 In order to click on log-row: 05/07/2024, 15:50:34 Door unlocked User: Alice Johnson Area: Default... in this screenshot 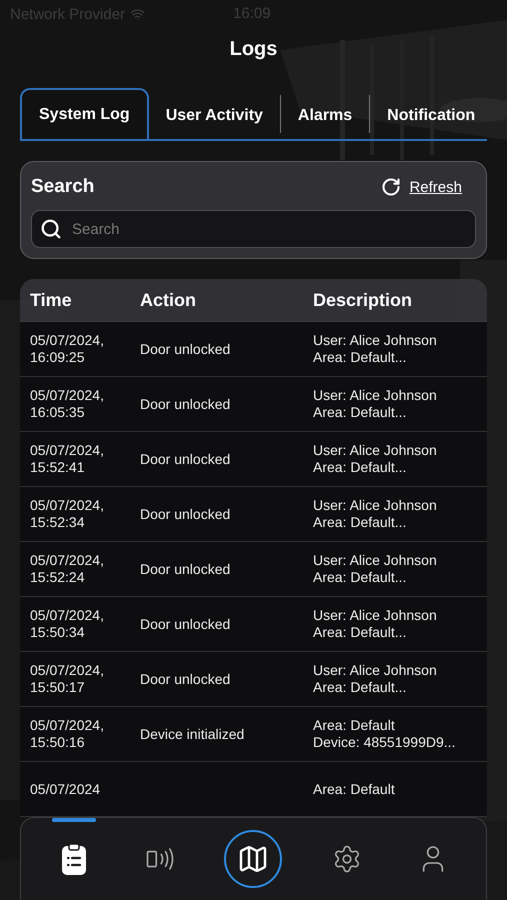, I will do `click(253, 624)`.